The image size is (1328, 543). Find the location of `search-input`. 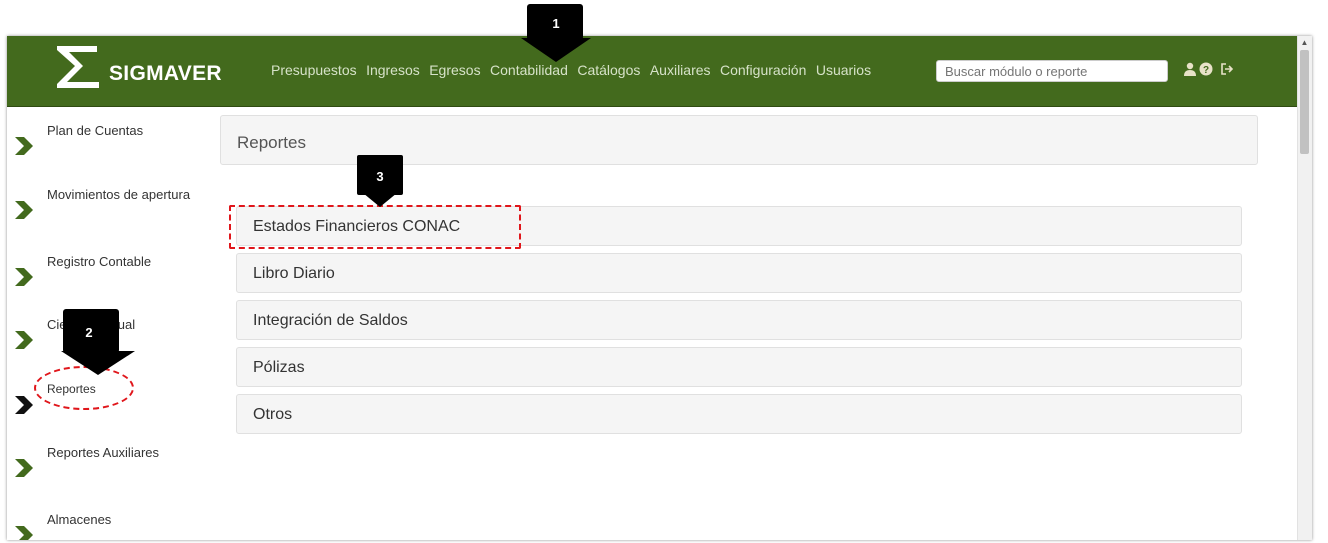

search-input is located at coordinates (1052, 71).